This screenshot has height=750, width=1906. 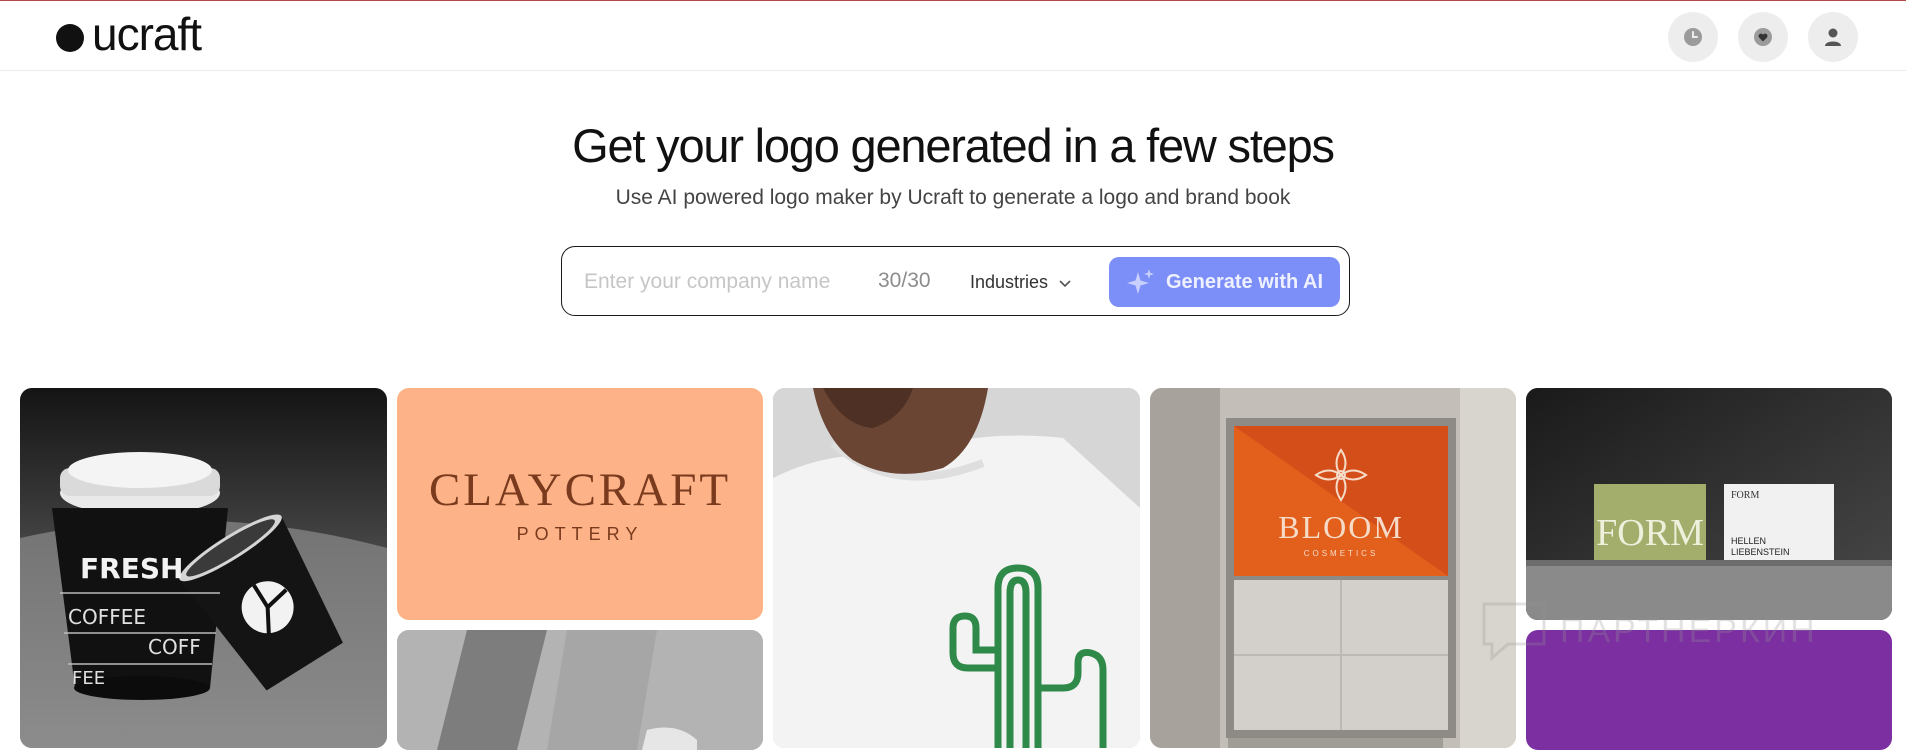 I want to click on ucraft-logo: ucraft, so click(x=129, y=34).